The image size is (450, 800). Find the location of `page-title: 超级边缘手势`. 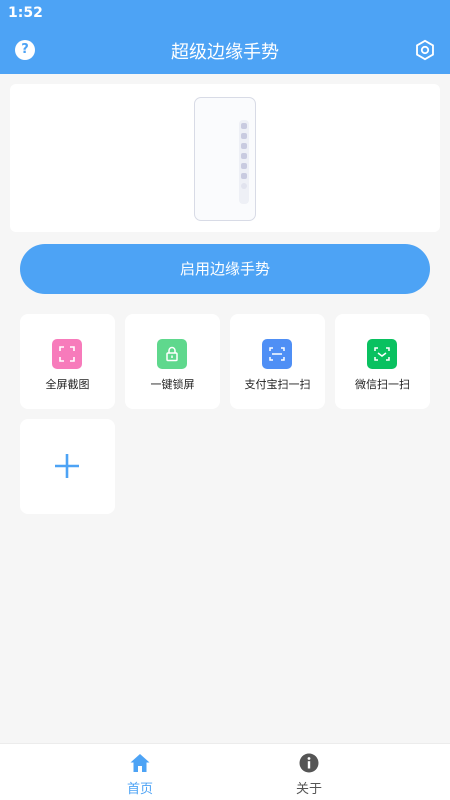

page-title: 超级边缘手势 is located at coordinates (225, 52).